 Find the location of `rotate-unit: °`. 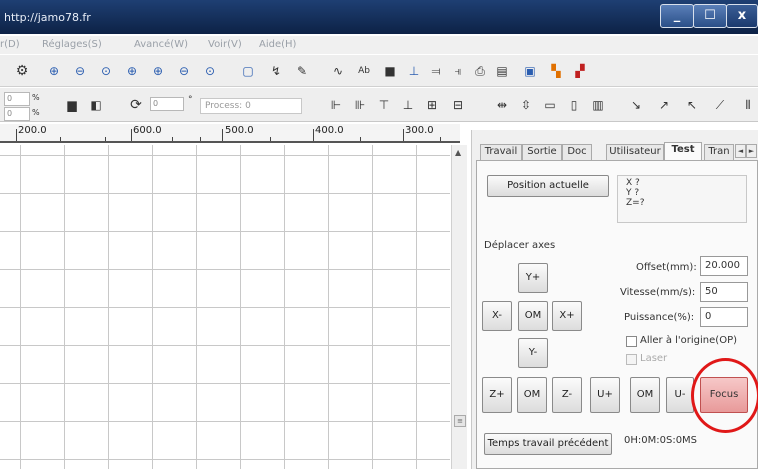

rotate-unit: ° is located at coordinates (190, 100).